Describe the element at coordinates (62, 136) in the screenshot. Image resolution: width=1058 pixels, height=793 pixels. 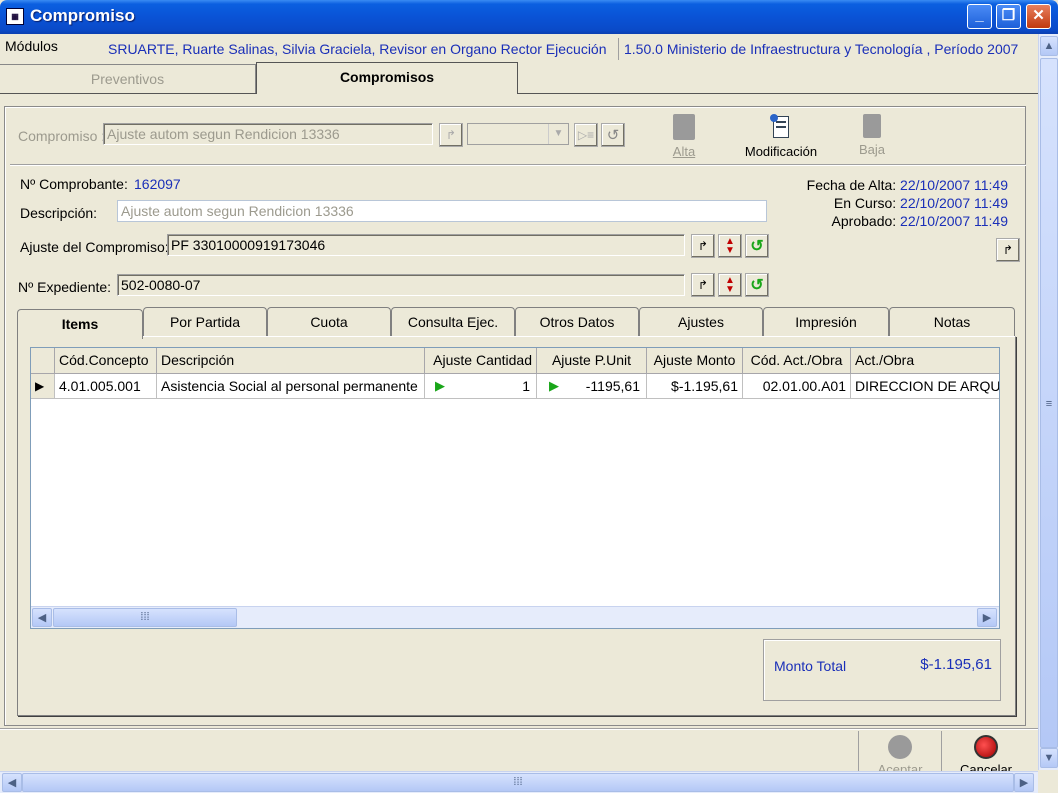
I see `compromiso-label: Compromiso :` at that location.